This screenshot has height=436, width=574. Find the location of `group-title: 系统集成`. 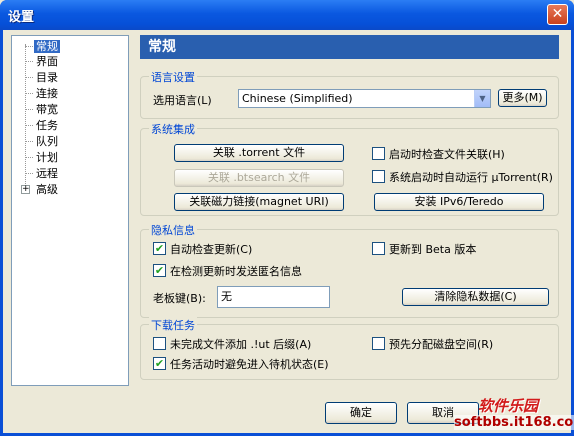

group-title: 系统集成 is located at coordinates (173, 129).